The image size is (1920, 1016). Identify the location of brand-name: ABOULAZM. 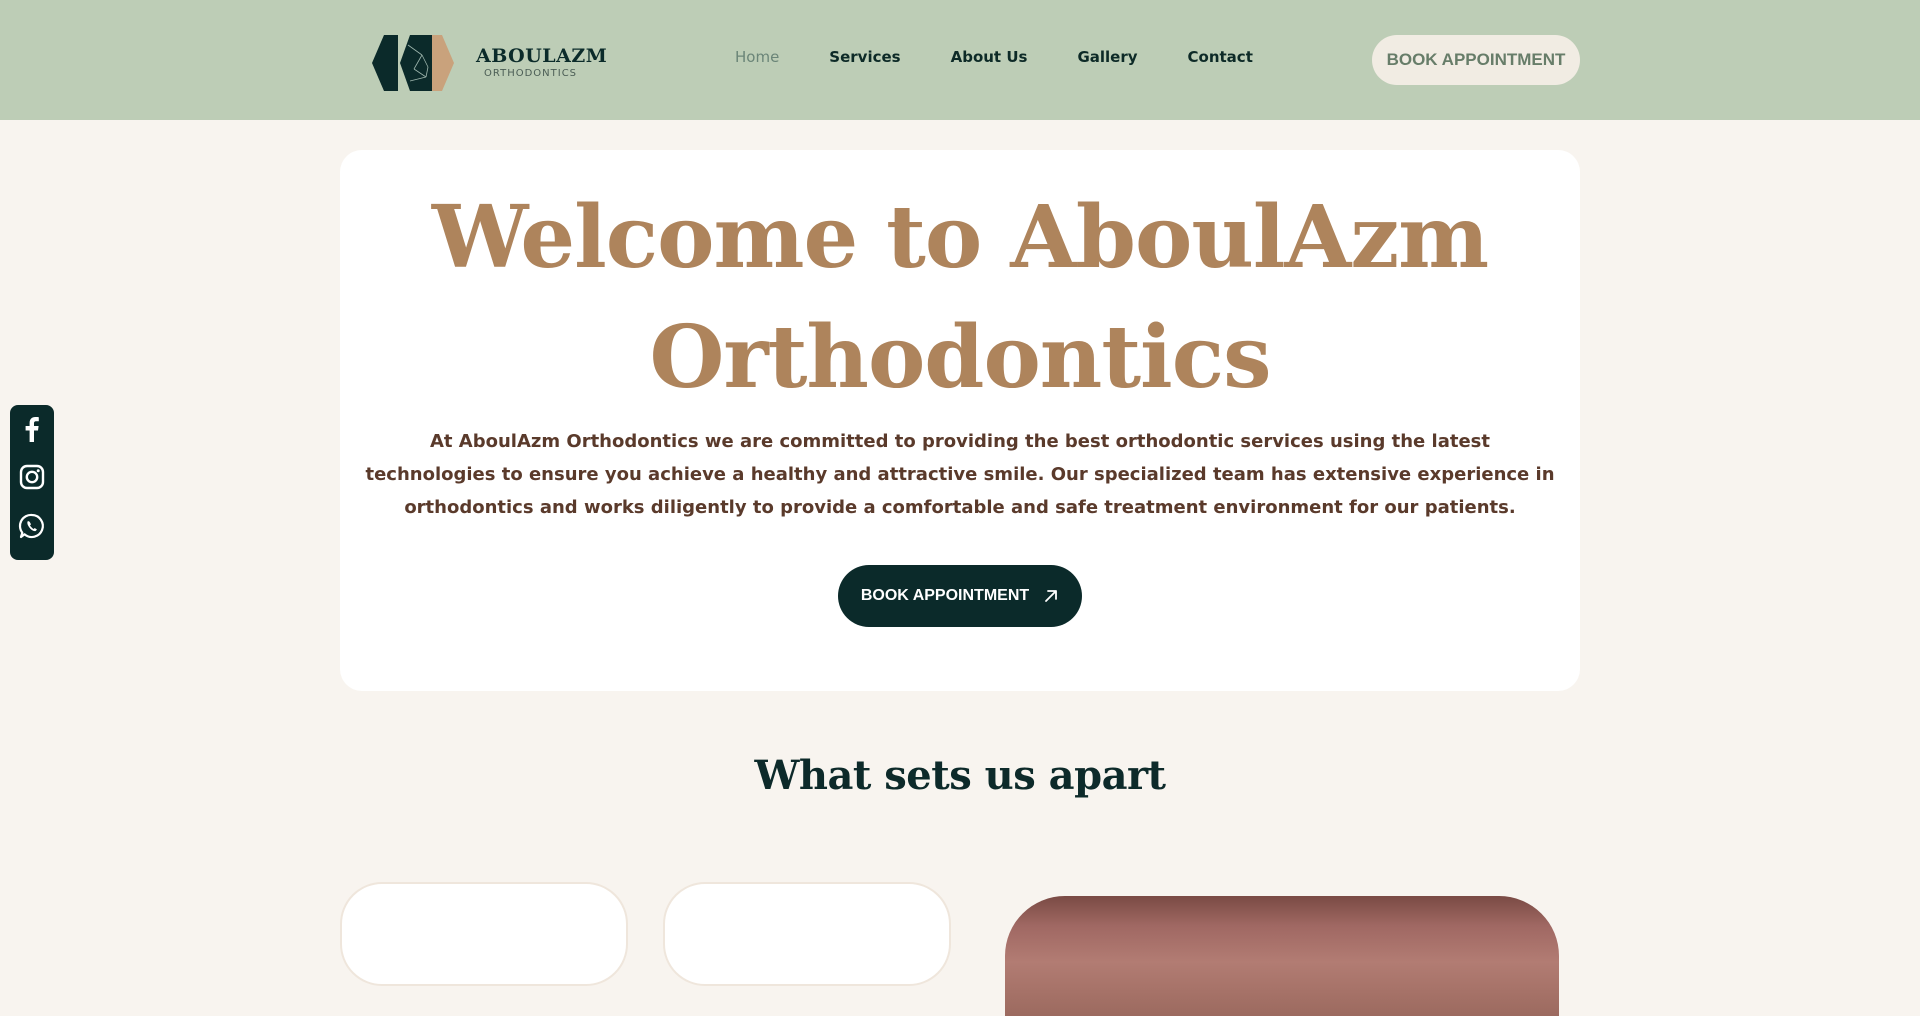
(542, 56).